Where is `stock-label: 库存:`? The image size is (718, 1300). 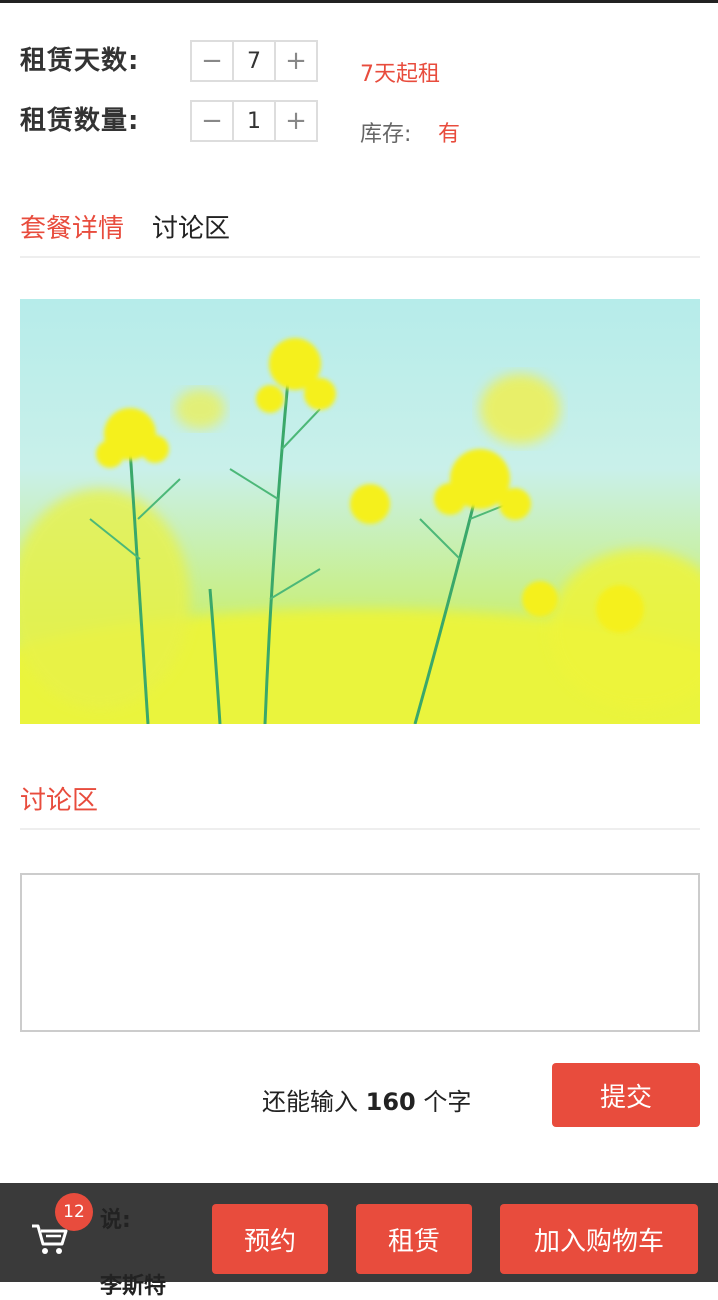 stock-label: 库存: is located at coordinates (386, 134).